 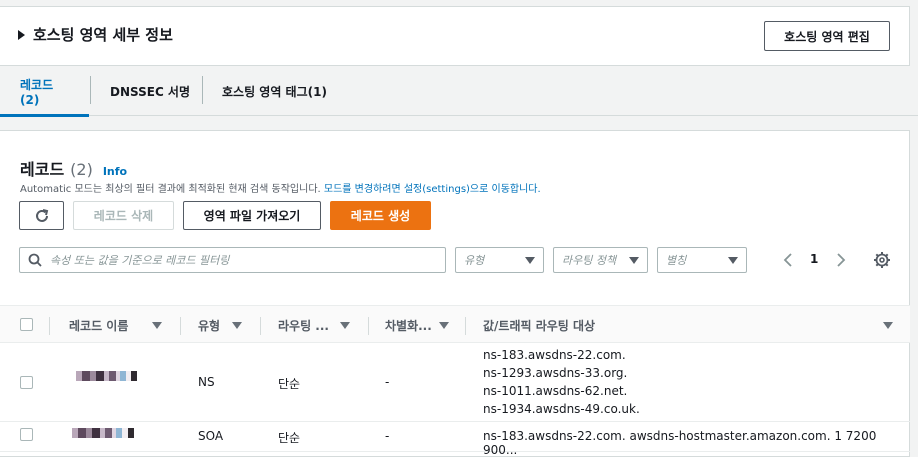 What do you see at coordinates (35, 260) in the screenshot?
I see `search-icon` at bounding box center [35, 260].